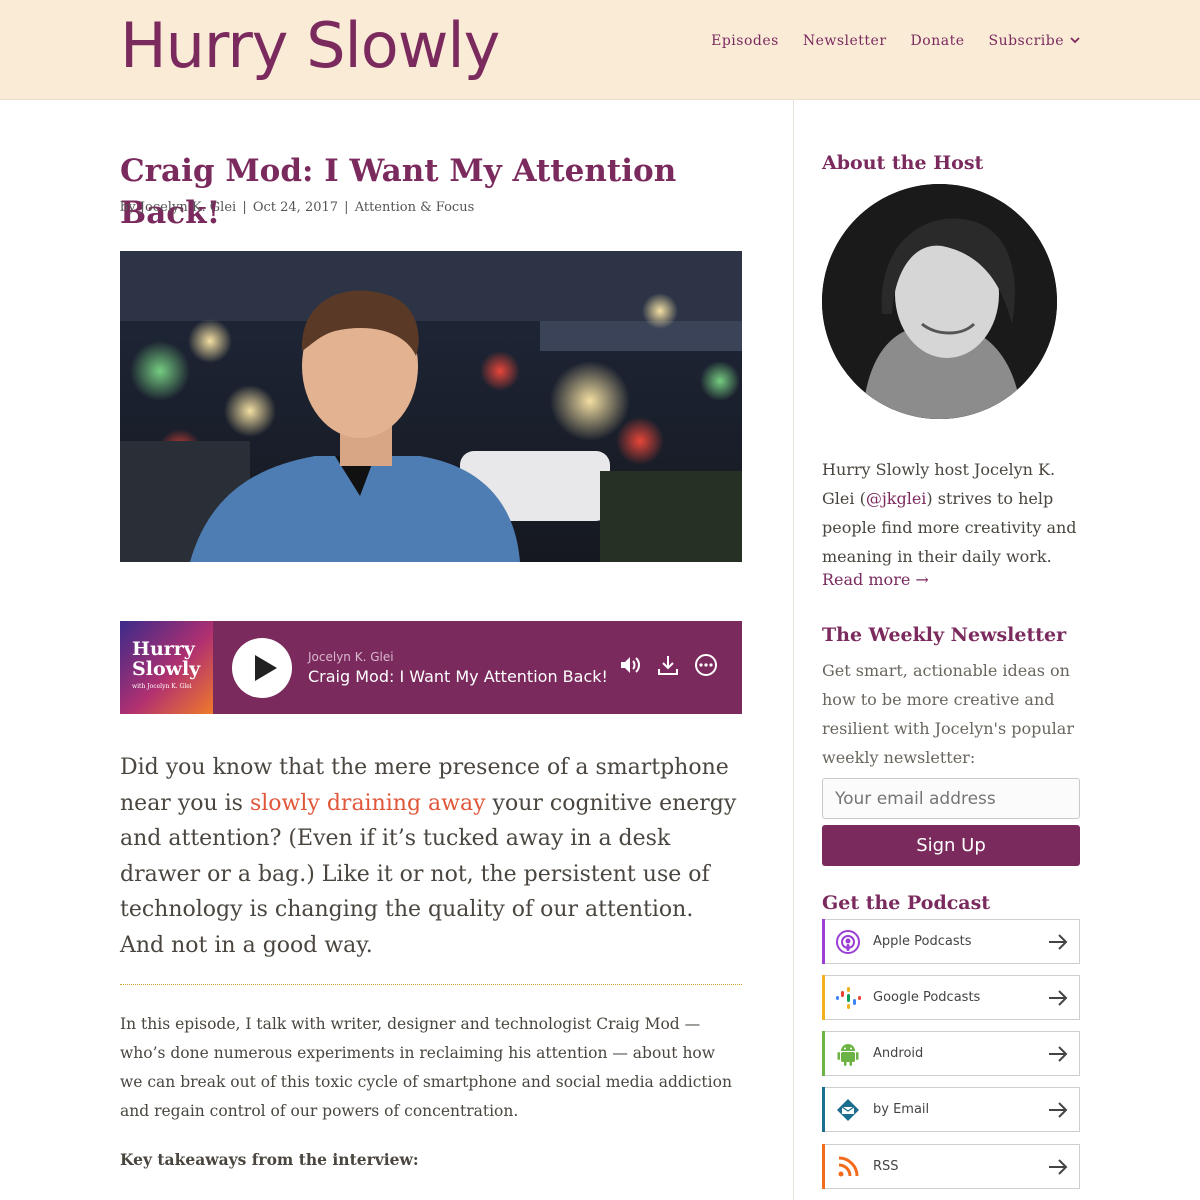  I want to click on more-options-icon, so click(706, 665).